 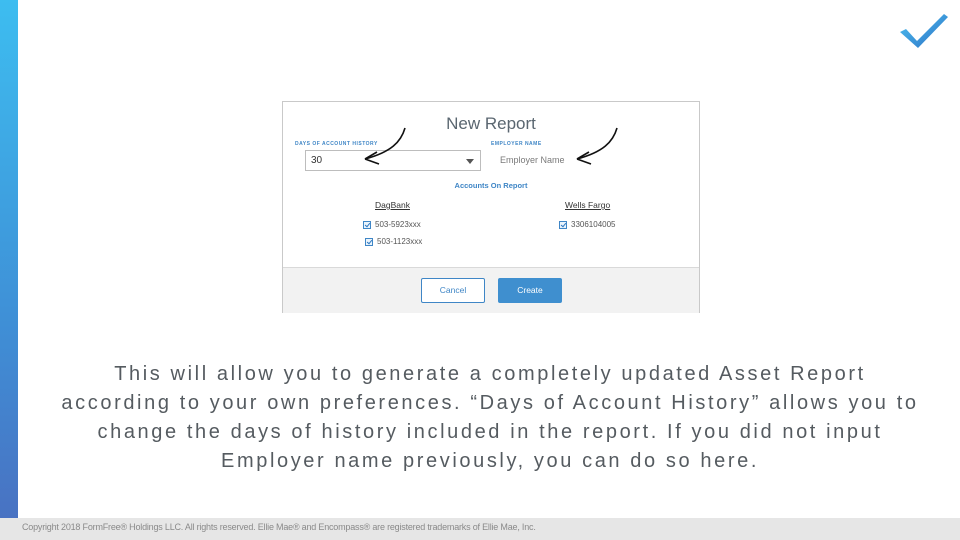 What do you see at coordinates (924, 31) in the screenshot?
I see `checkmark-logo-icon` at bounding box center [924, 31].